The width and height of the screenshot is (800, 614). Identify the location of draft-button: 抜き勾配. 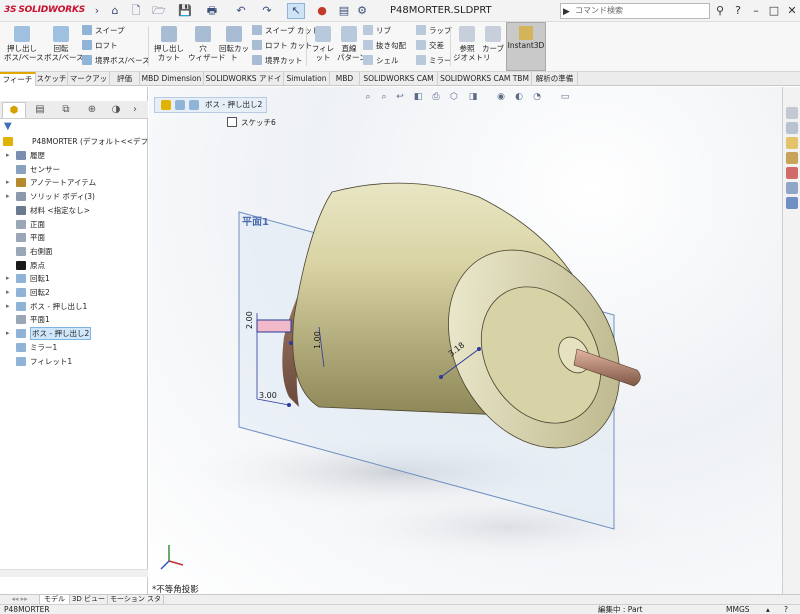
(384, 46).